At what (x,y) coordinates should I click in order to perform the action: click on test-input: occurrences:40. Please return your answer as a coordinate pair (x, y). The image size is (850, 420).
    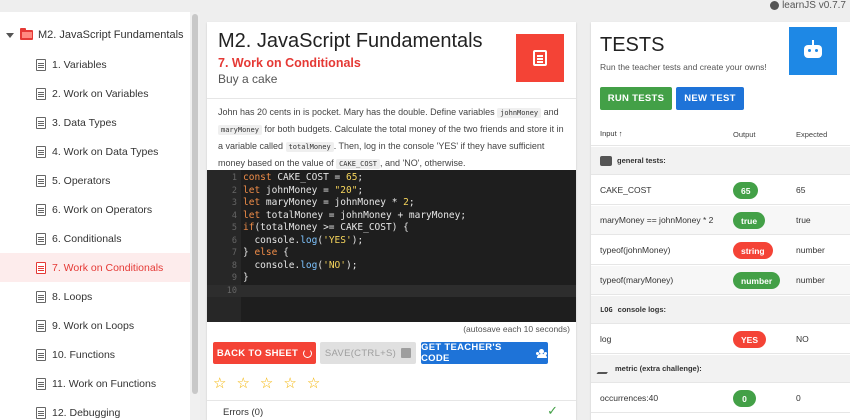
    Looking at the image, I should click on (629, 398).